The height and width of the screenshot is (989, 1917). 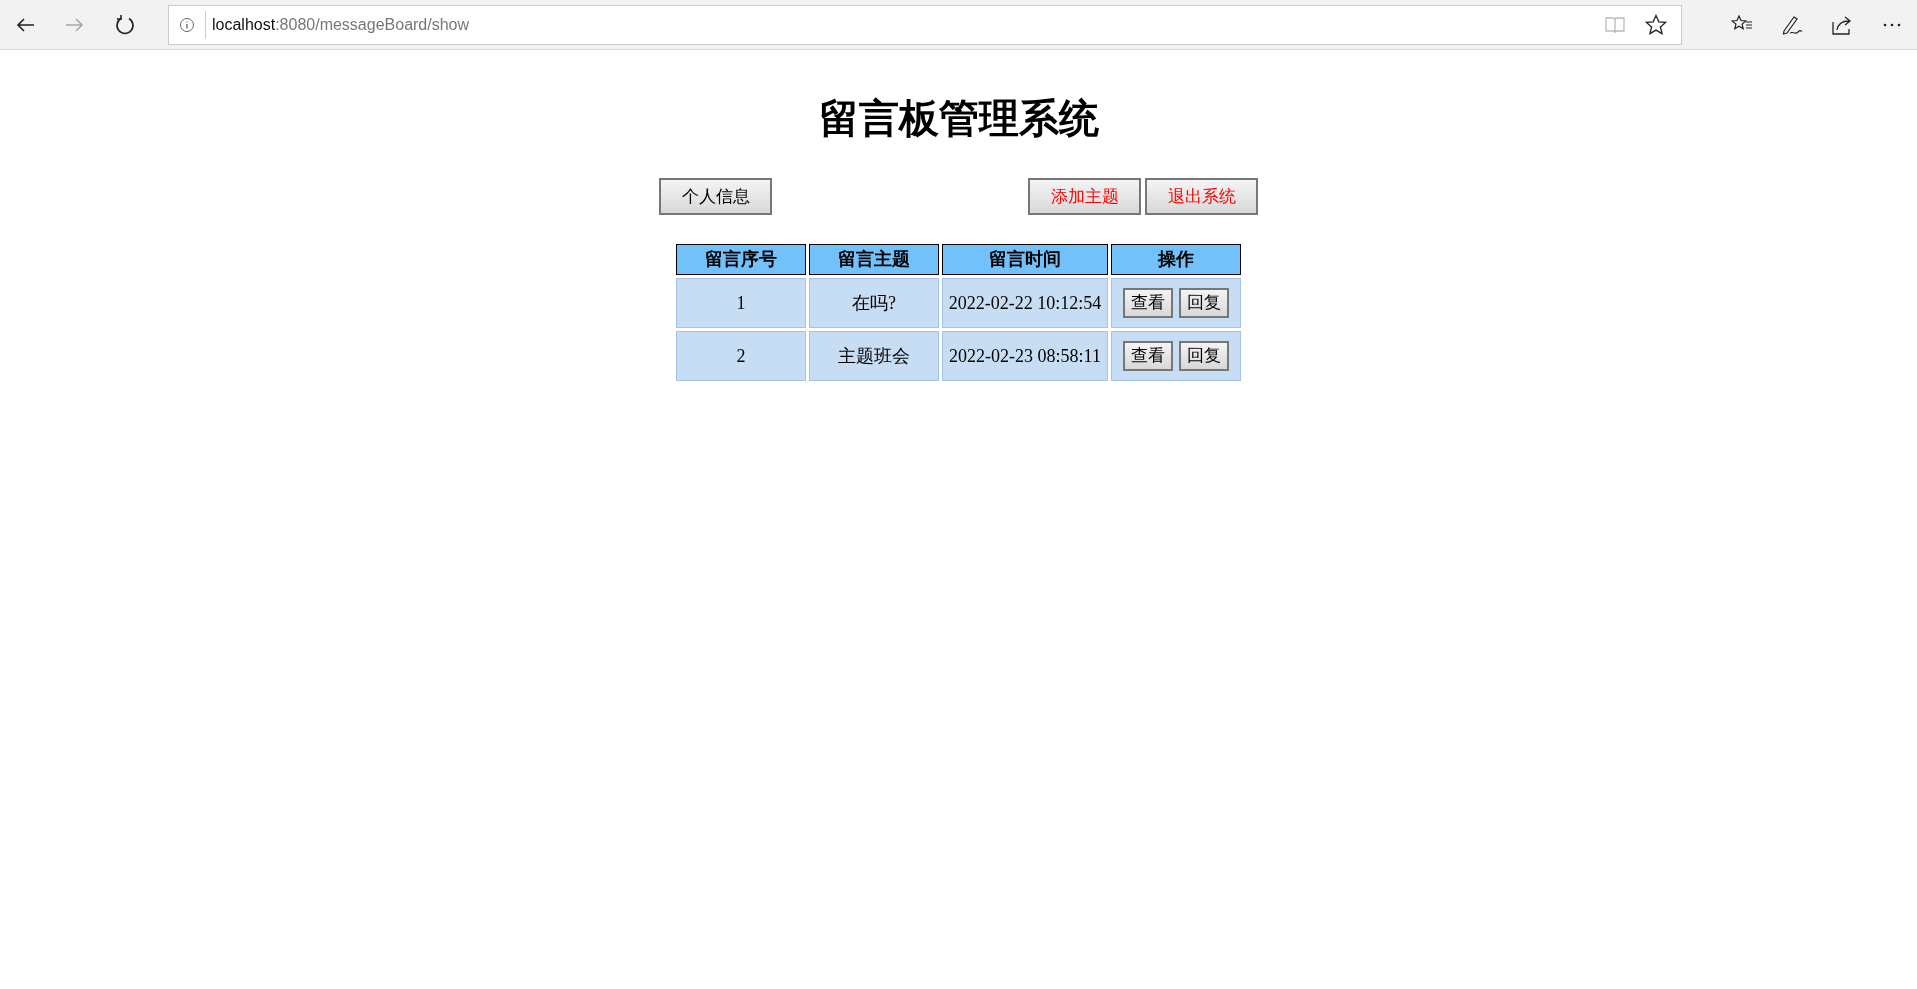 I want to click on nav-button: 个人信息, so click(x=715, y=196).